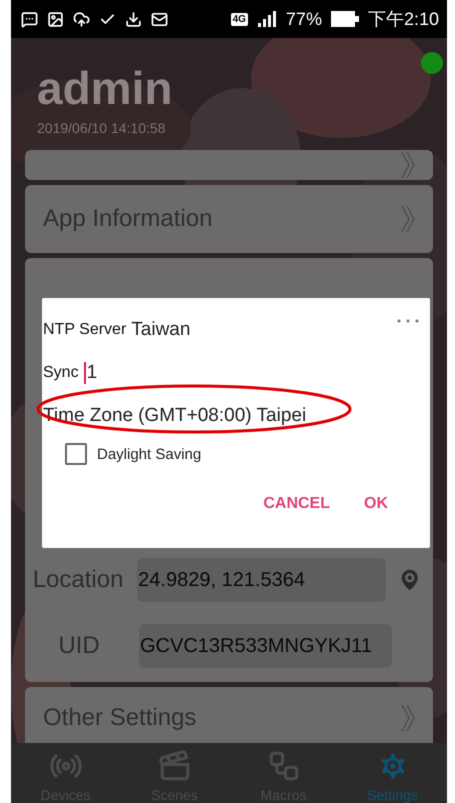 Image resolution: width=455 pixels, height=803 pixels. What do you see at coordinates (403, 19) in the screenshot?
I see `clock: 下午2:10` at bounding box center [403, 19].